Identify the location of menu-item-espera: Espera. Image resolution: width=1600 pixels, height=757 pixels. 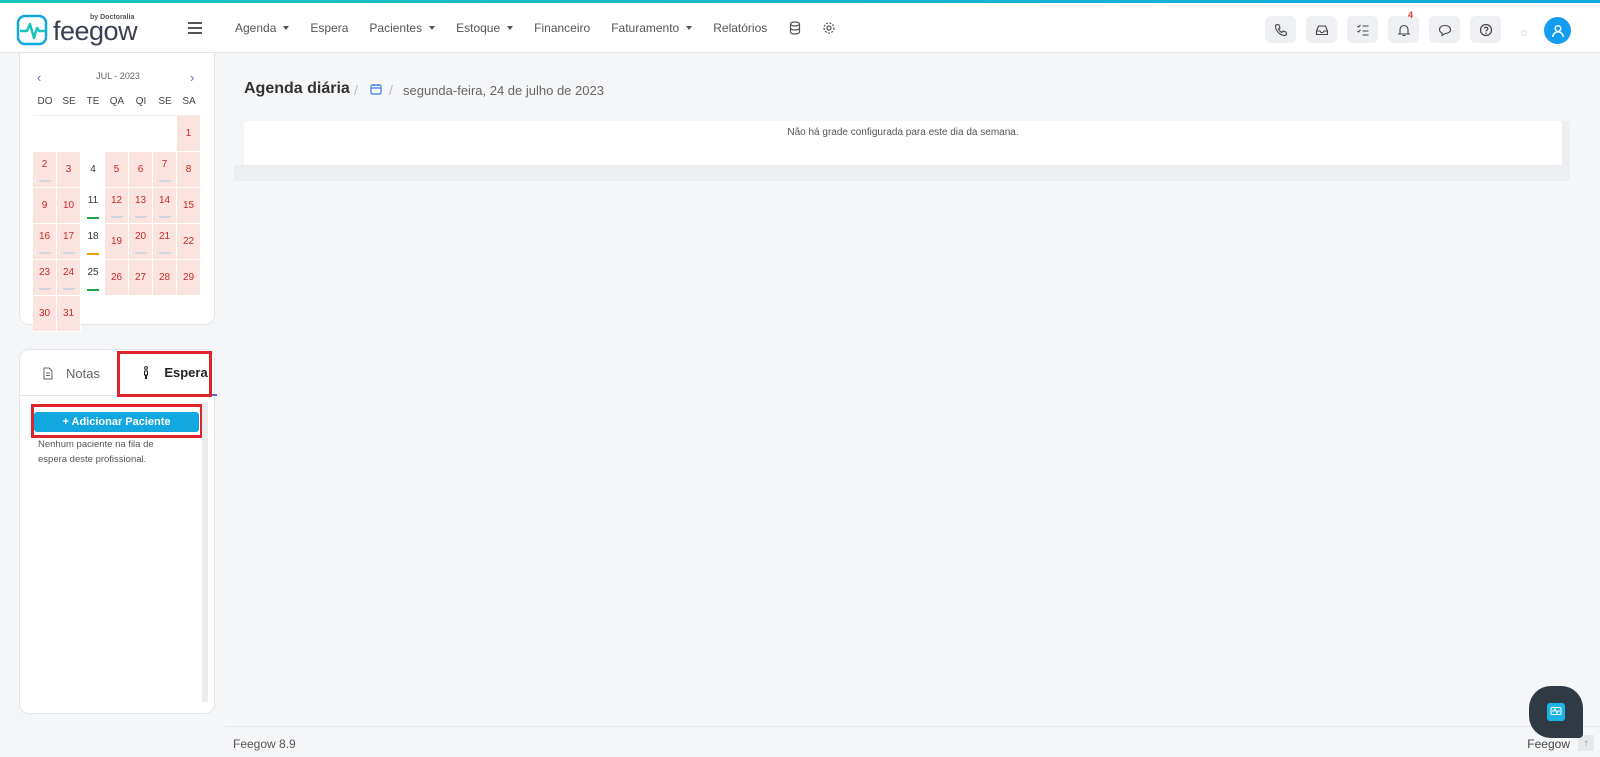
(329, 28).